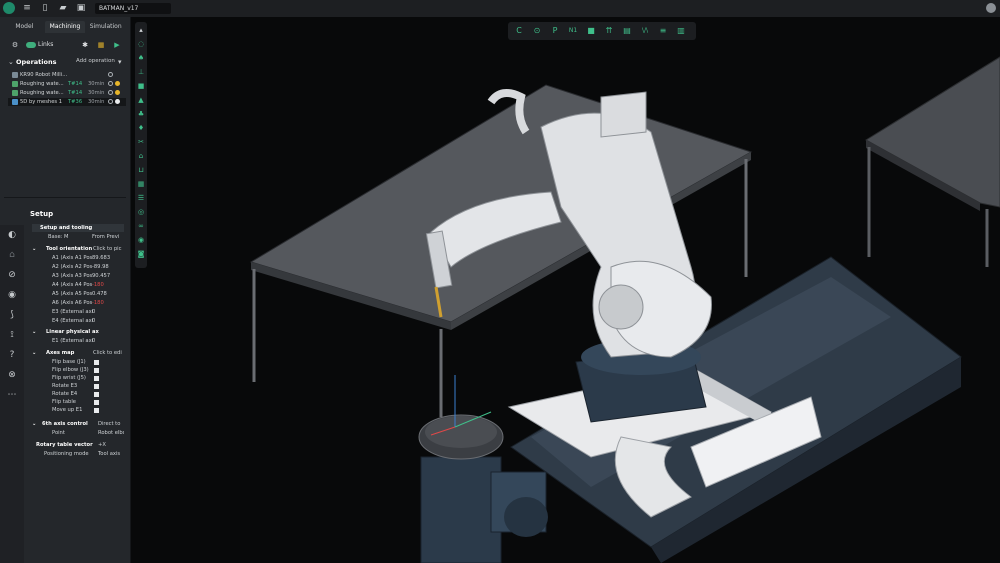  Describe the element at coordinates (81, 402) in the screenshot. I see `flip-row: Flip table` at that location.